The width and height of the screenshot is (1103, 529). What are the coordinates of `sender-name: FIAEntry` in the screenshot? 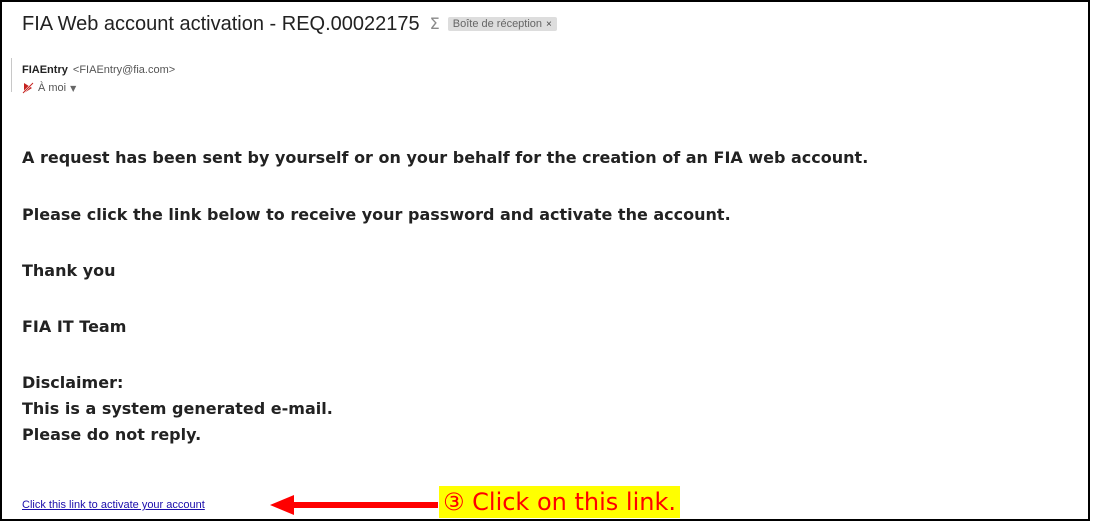 It's located at (45, 70).